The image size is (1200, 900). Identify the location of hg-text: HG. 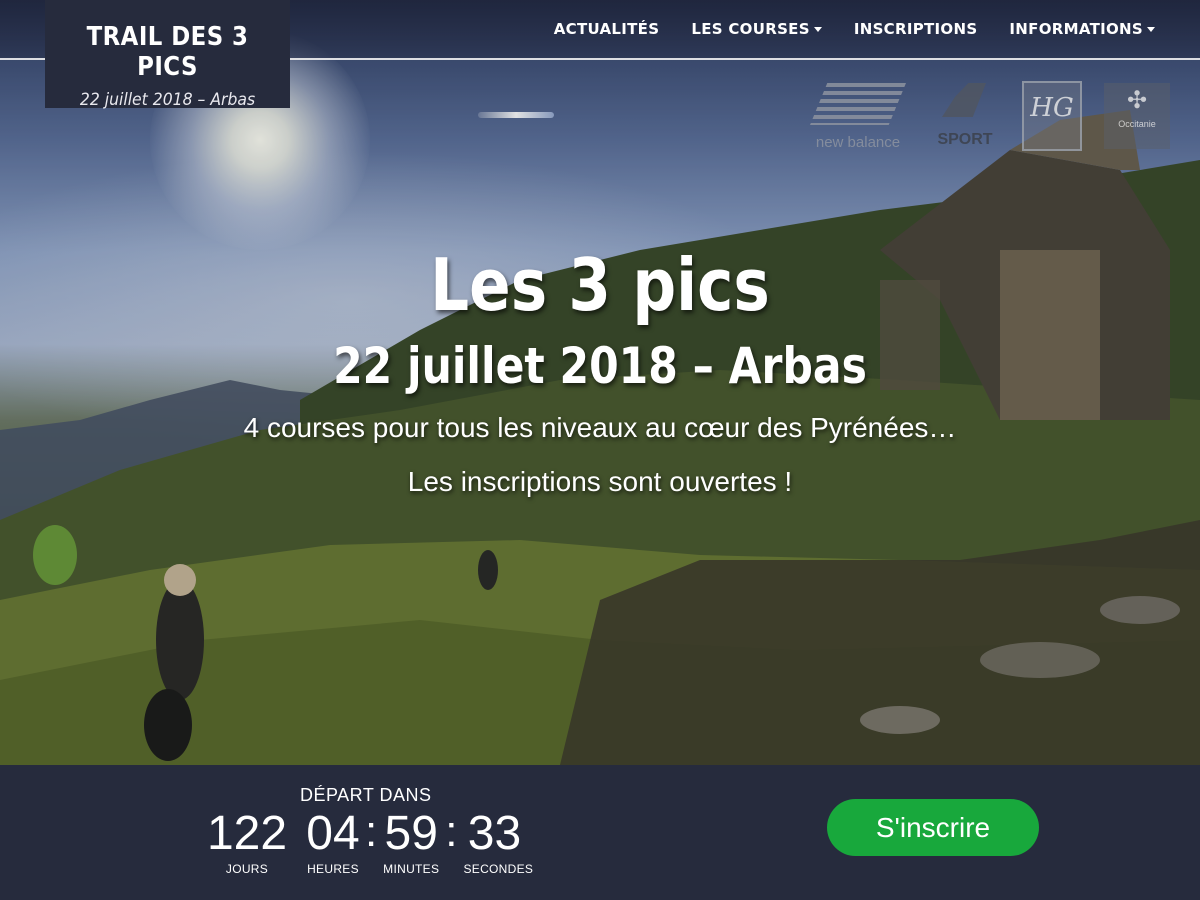
(1052, 108).